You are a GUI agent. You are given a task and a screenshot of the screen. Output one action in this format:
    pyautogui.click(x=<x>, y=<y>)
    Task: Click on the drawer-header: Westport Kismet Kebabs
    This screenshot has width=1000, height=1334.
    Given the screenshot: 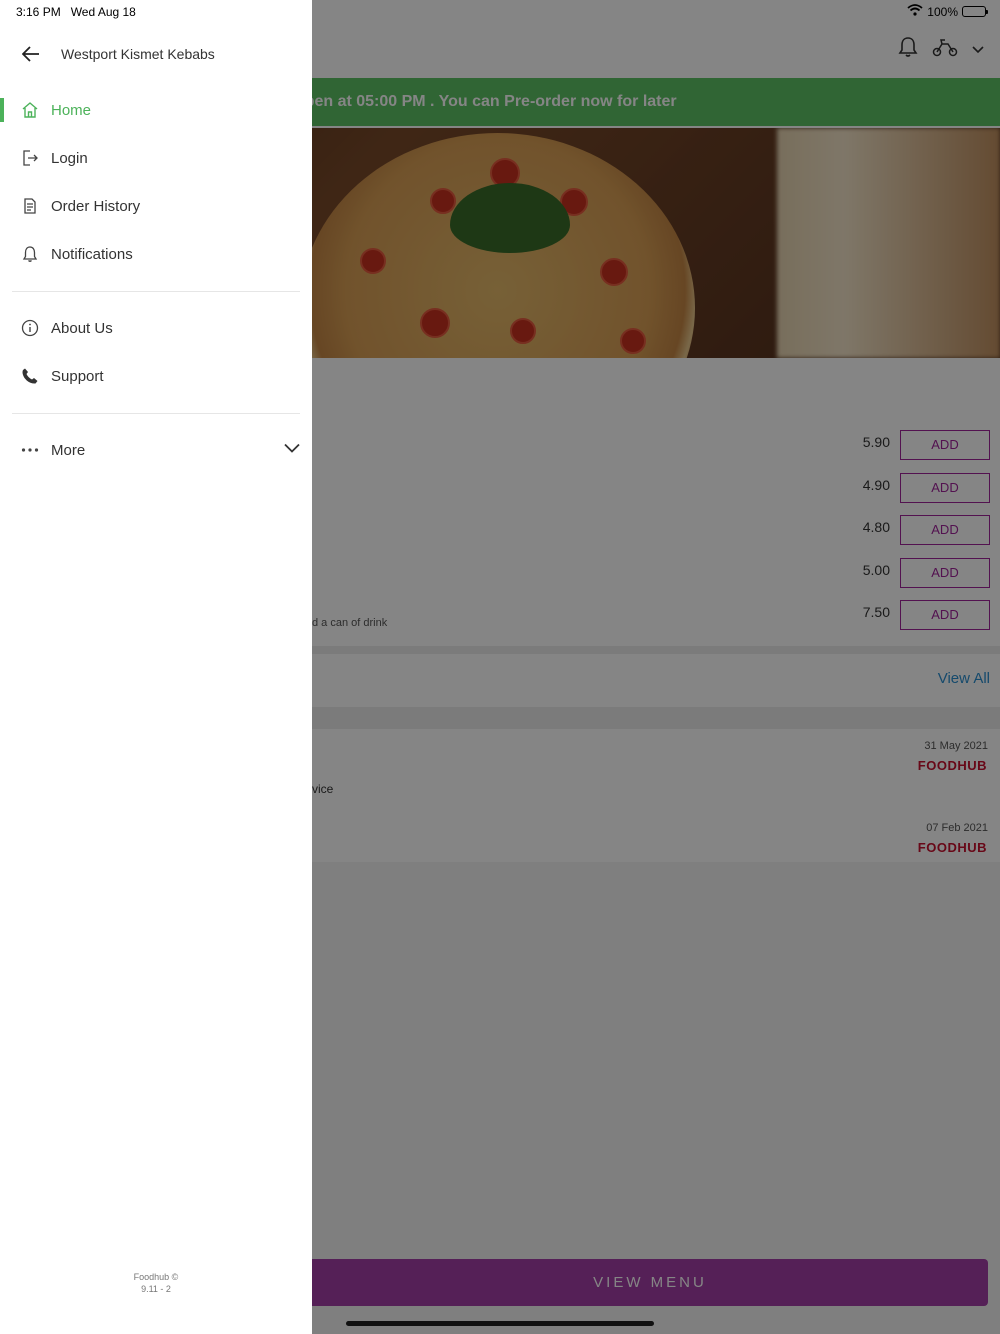 What is the action you would take?
    pyautogui.click(x=156, y=54)
    